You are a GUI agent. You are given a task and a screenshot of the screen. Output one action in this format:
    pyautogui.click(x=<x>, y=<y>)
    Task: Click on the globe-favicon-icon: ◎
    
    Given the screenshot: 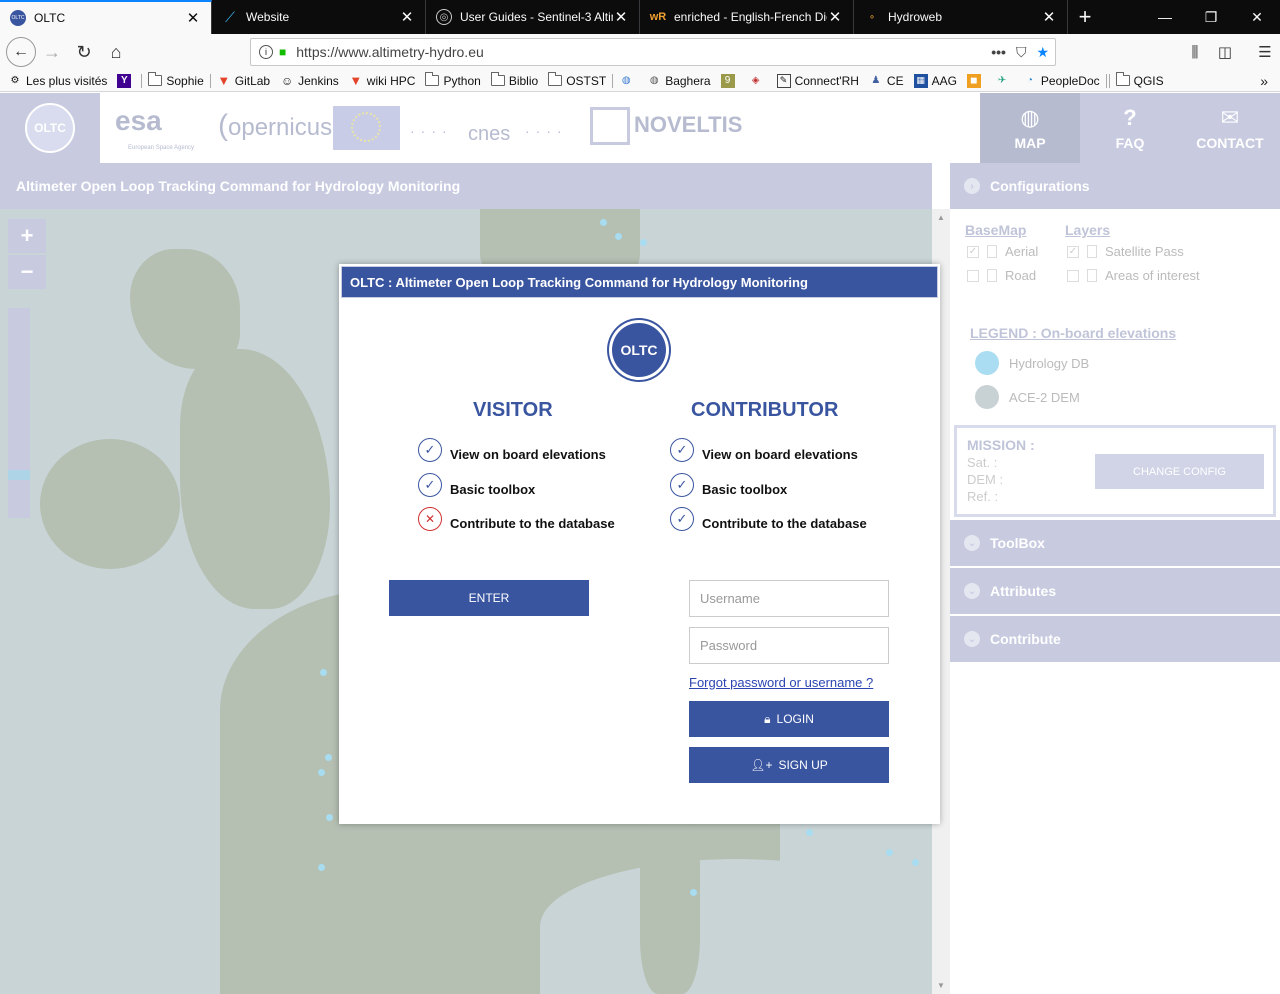 What is the action you would take?
    pyautogui.click(x=444, y=17)
    